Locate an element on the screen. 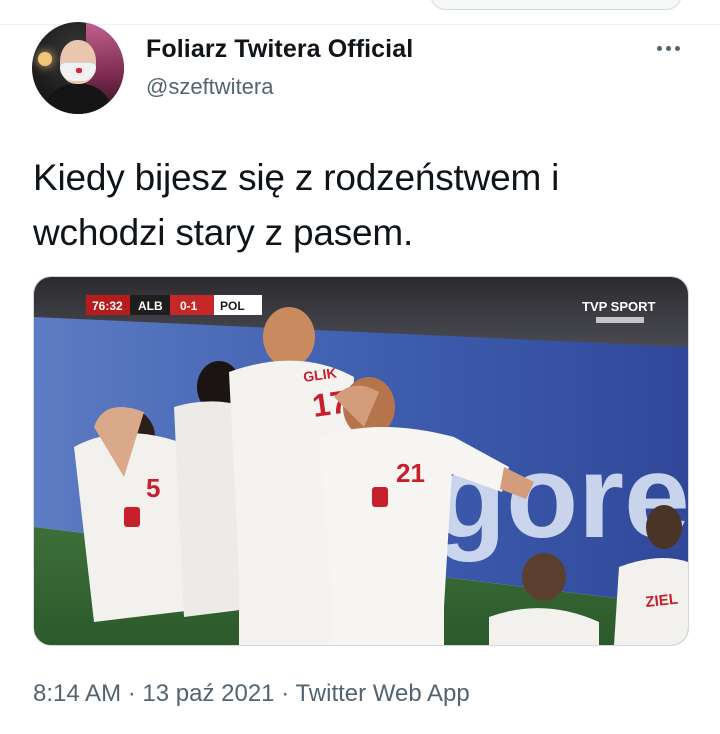 The image size is (720, 734). tweet-metadata: 8:14 AM · 13 paź 2021 · Twitter Web App is located at coordinates (251, 694).